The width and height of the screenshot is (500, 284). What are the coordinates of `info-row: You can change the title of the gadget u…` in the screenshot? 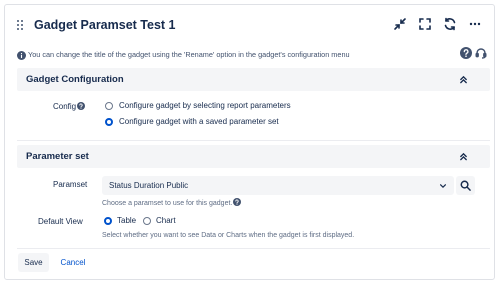 It's located at (252, 55).